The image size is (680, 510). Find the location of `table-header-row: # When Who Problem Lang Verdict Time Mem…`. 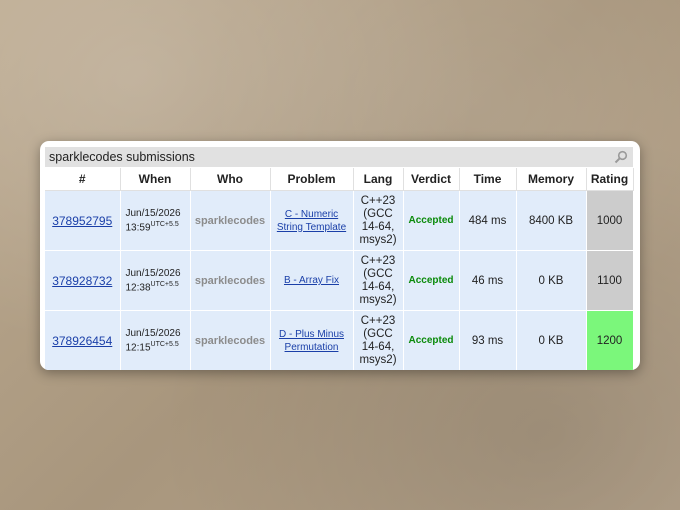

table-header-row: # When Who Problem Lang Verdict Time Mem… is located at coordinates (339, 179).